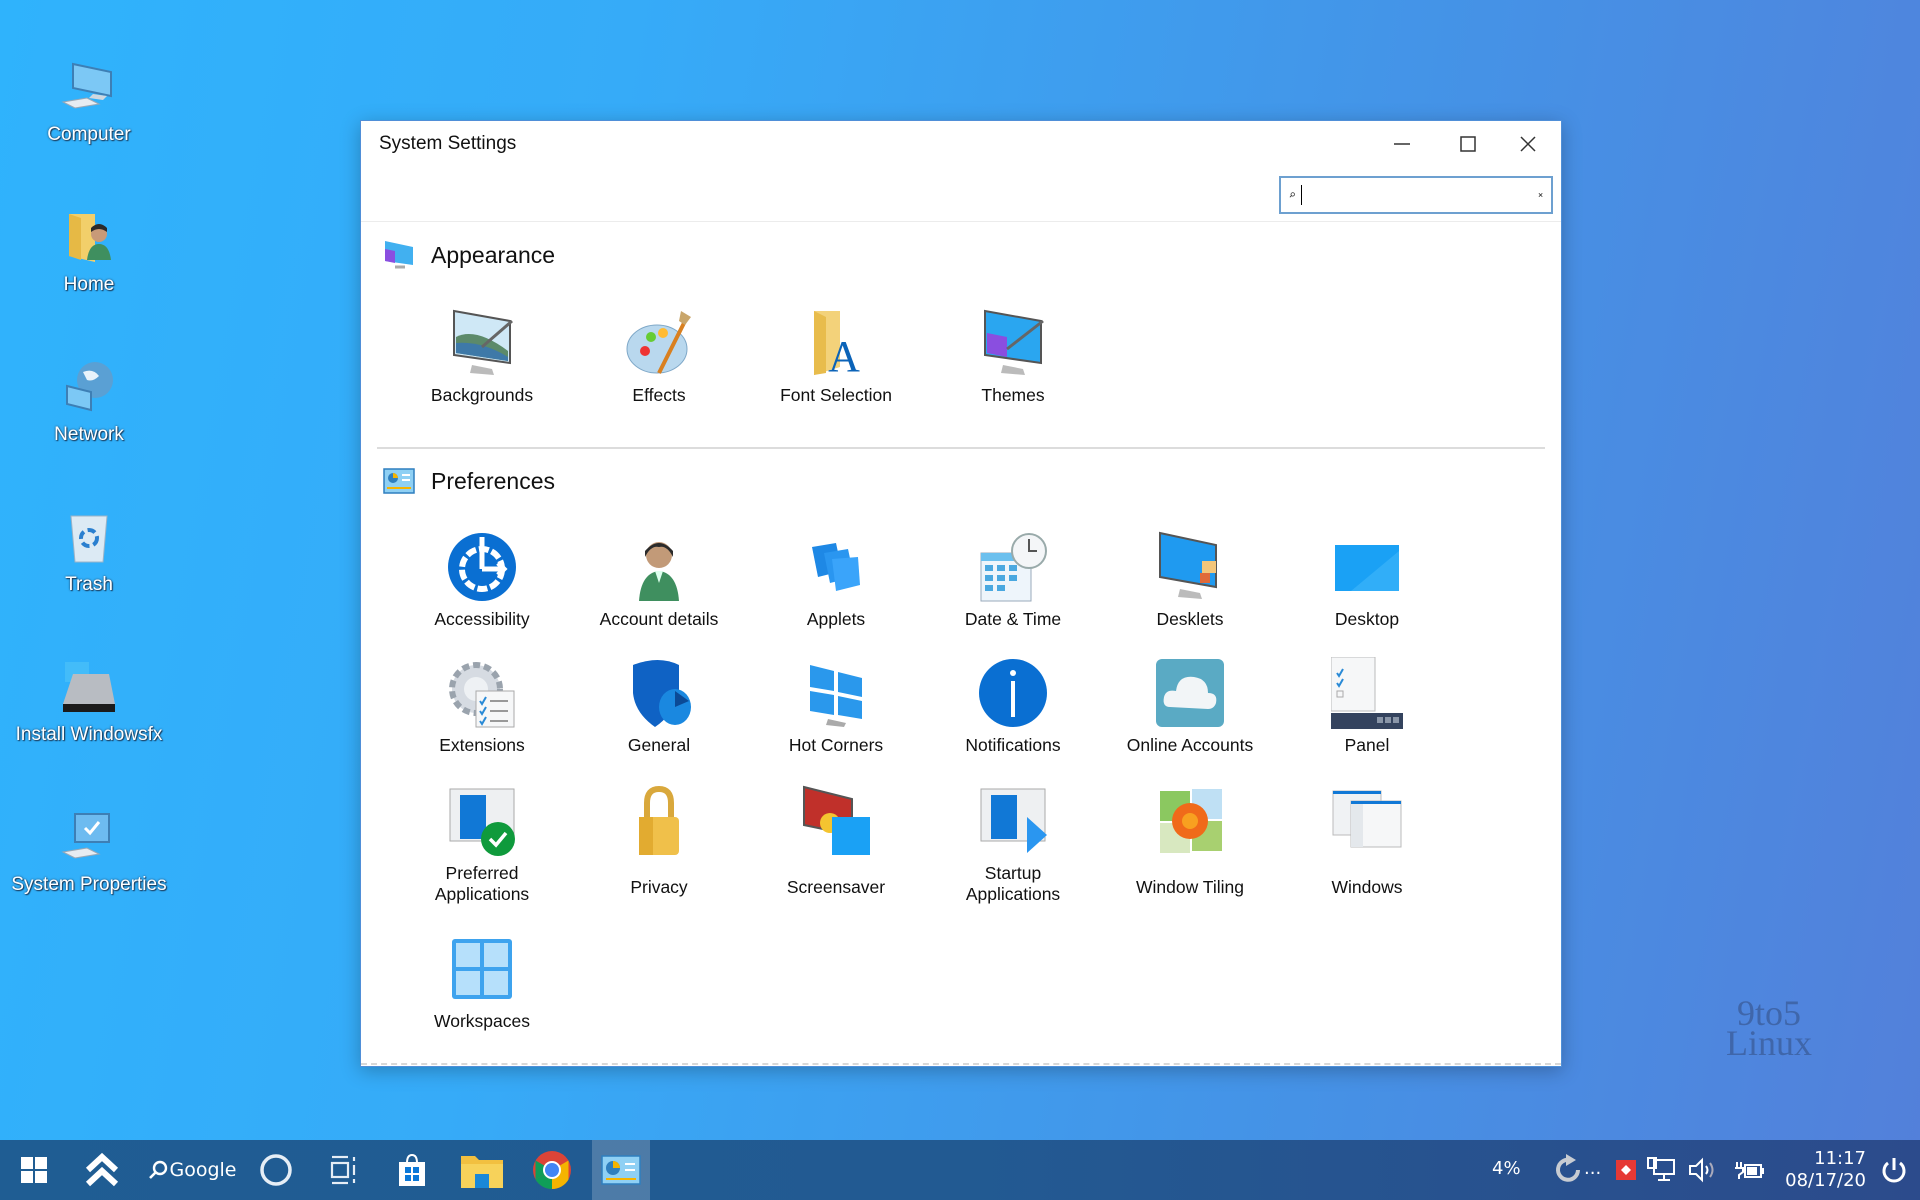 The height and width of the screenshot is (1200, 1920). What do you see at coordinates (659, 356) in the screenshot?
I see `settings-item-effects: Effects` at bounding box center [659, 356].